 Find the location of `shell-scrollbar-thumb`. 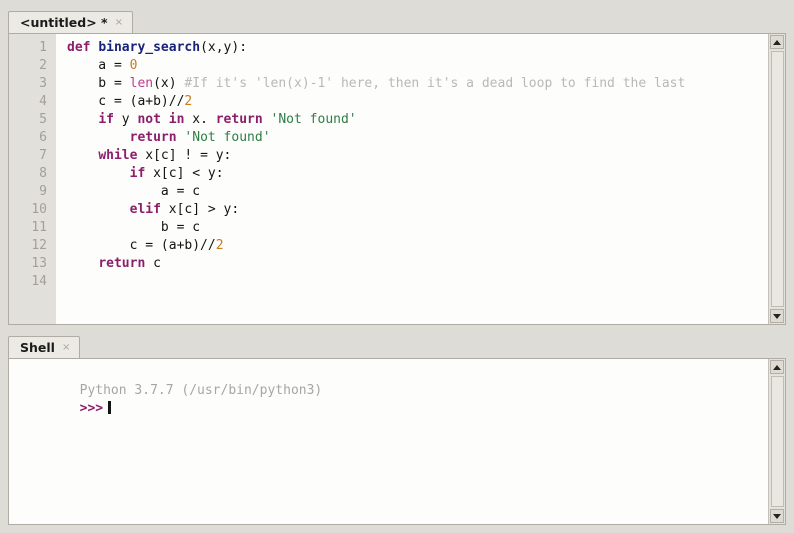

shell-scrollbar-thumb is located at coordinates (777, 441).